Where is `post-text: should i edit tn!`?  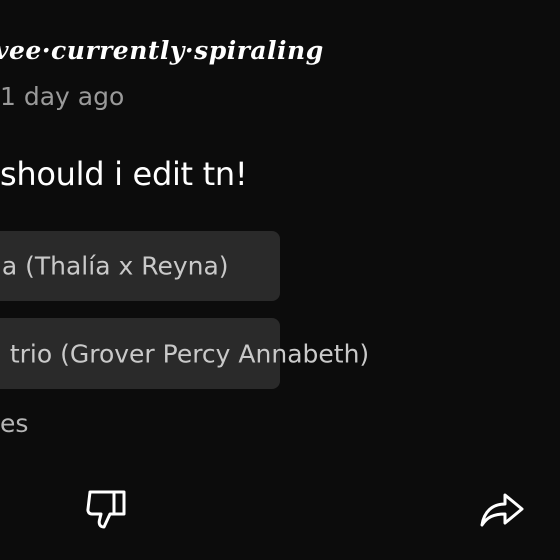
post-text: should i edit tn! is located at coordinates (124, 174).